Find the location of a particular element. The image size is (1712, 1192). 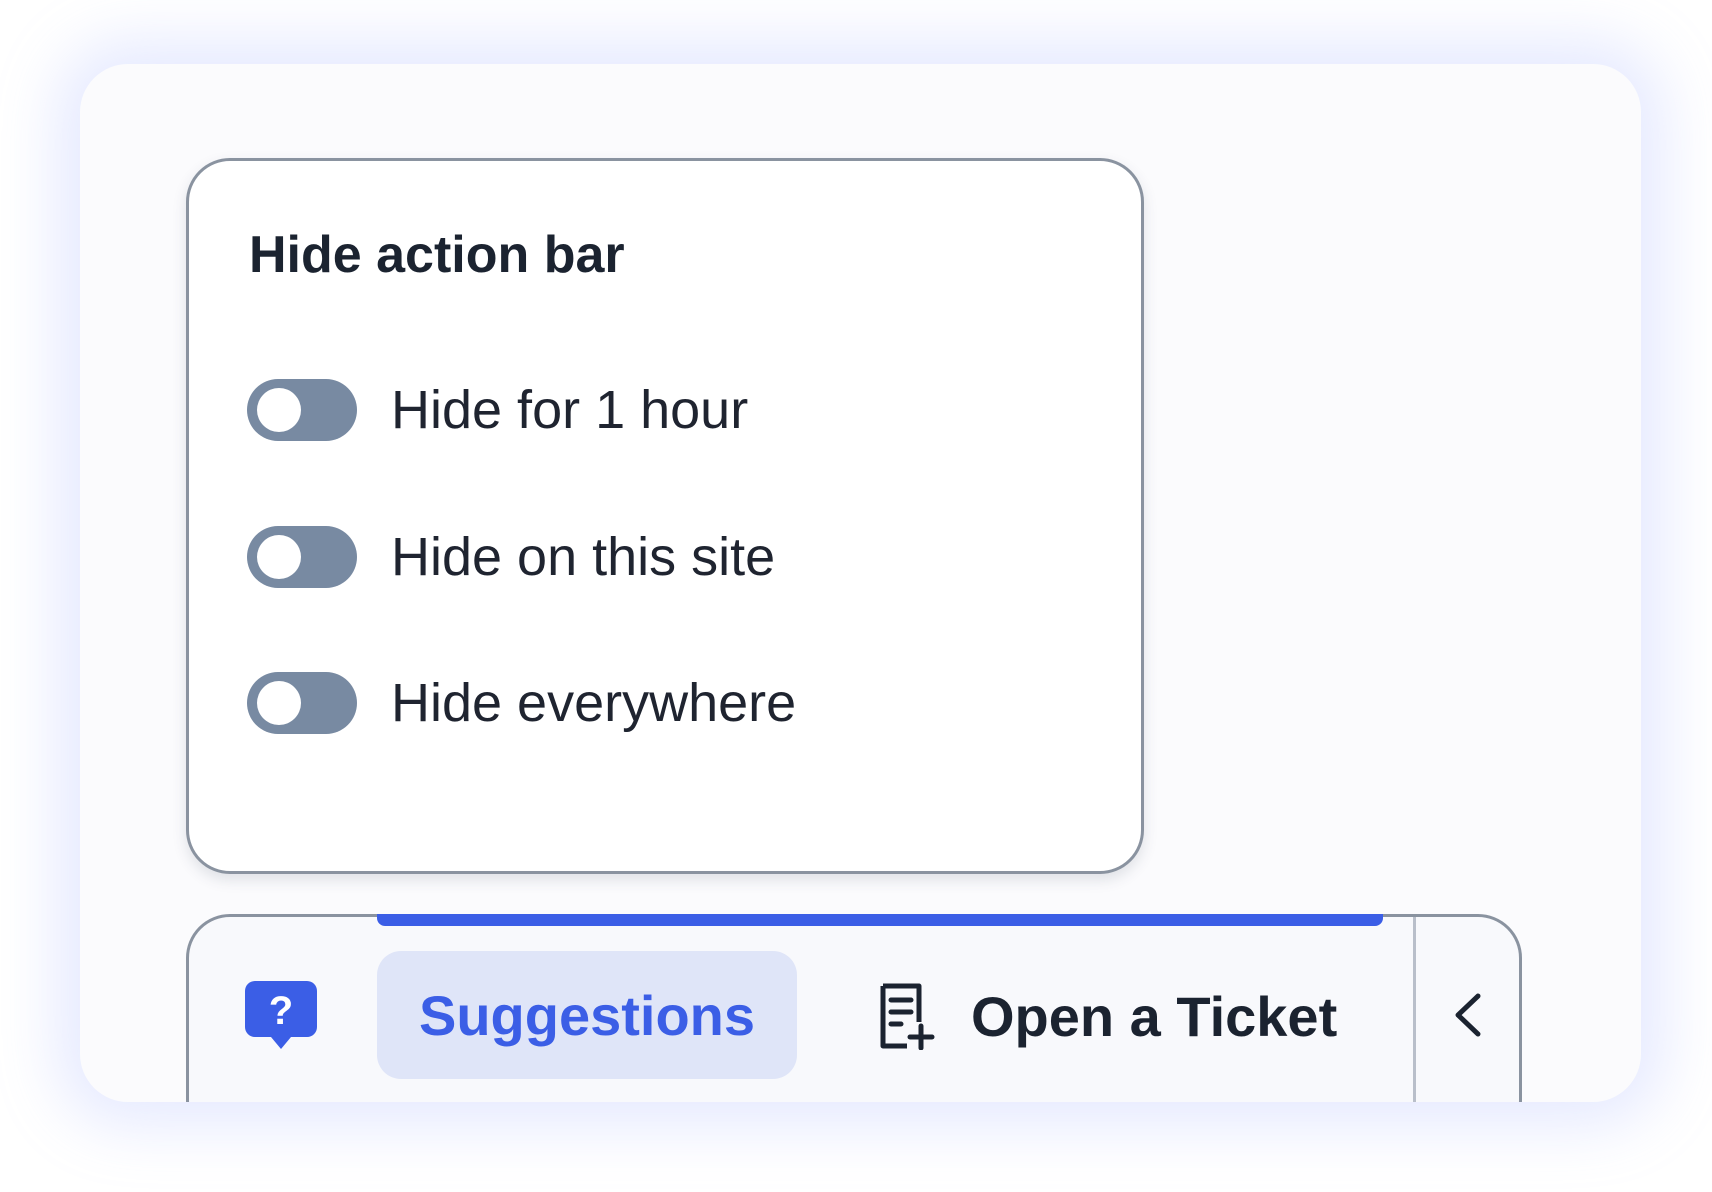

collapse-button is located at coordinates (1468, 1015).